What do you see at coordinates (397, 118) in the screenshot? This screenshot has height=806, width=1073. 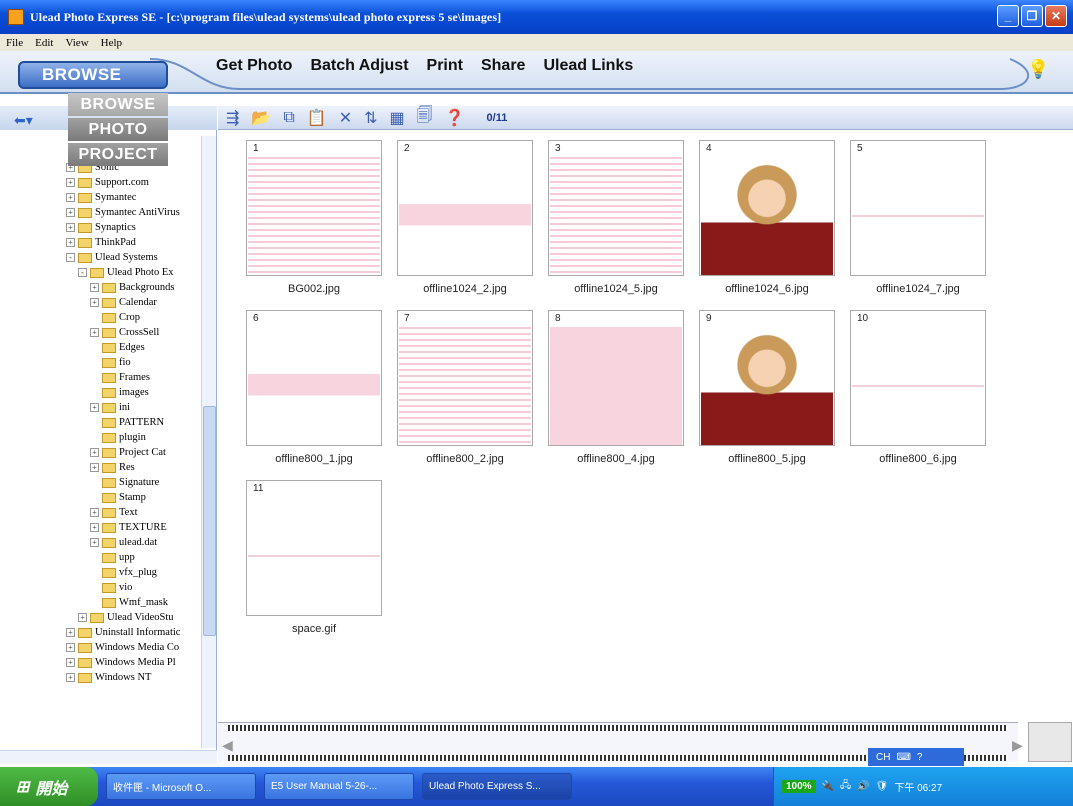 I see `view-icon: ▦` at bounding box center [397, 118].